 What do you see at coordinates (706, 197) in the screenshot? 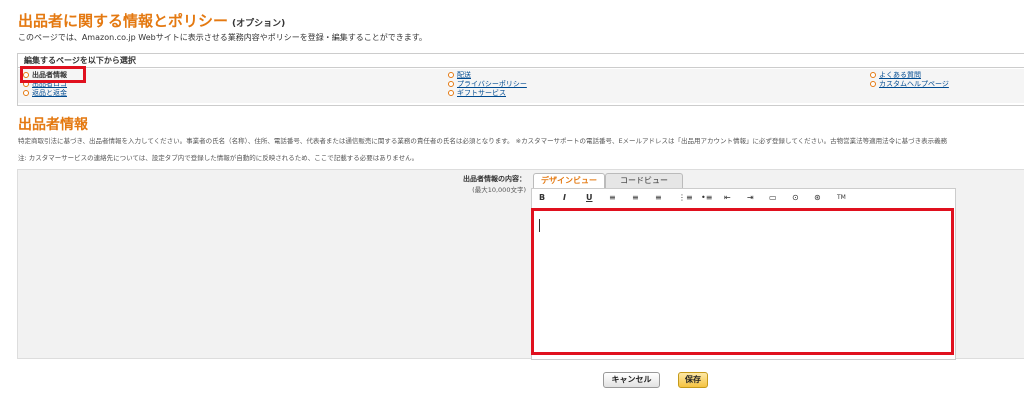
I see `bulleted-list-icon: •≡` at bounding box center [706, 197].